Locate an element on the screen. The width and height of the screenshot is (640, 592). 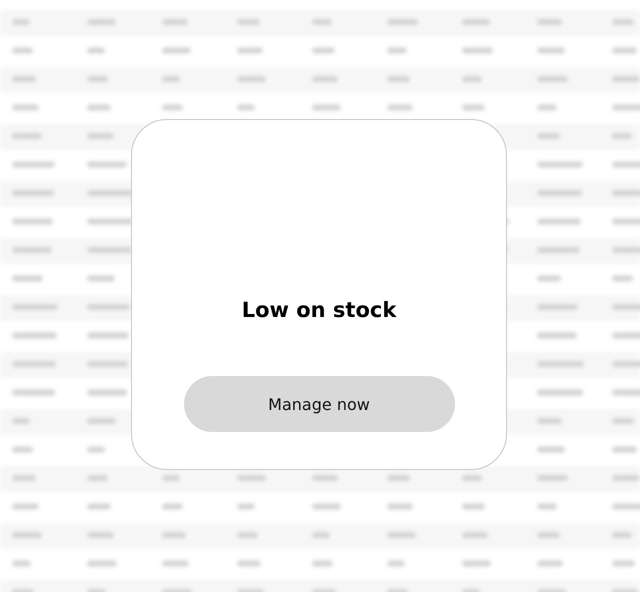
manage-now-button: Manage now is located at coordinates (319, 404).